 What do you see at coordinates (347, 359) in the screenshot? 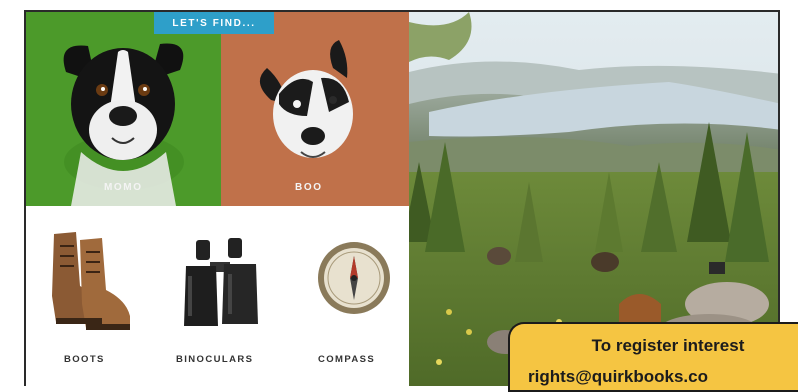
I see `item-label: COMPASS` at bounding box center [347, 359].